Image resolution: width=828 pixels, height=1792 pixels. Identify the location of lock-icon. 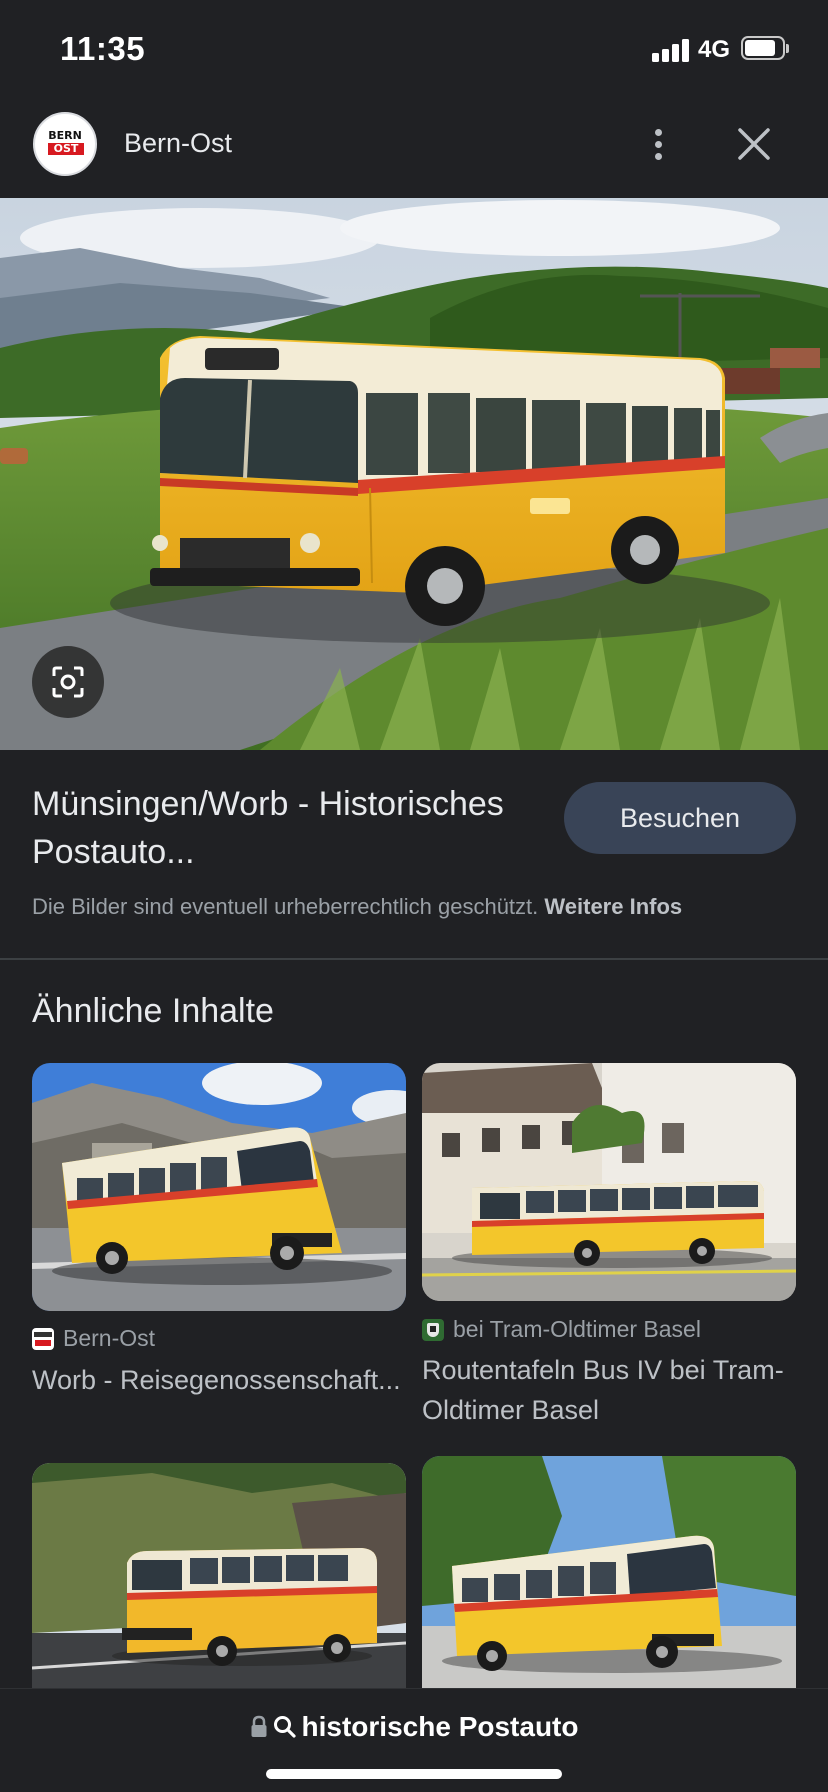
(259, 1726).